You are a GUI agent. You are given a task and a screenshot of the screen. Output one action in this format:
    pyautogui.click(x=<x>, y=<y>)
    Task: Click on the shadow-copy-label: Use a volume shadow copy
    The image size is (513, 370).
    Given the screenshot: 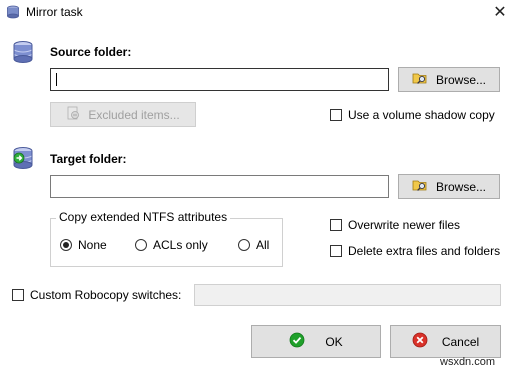 What is the action you would take?
    pyautogui.click(x=421, y=115)
    